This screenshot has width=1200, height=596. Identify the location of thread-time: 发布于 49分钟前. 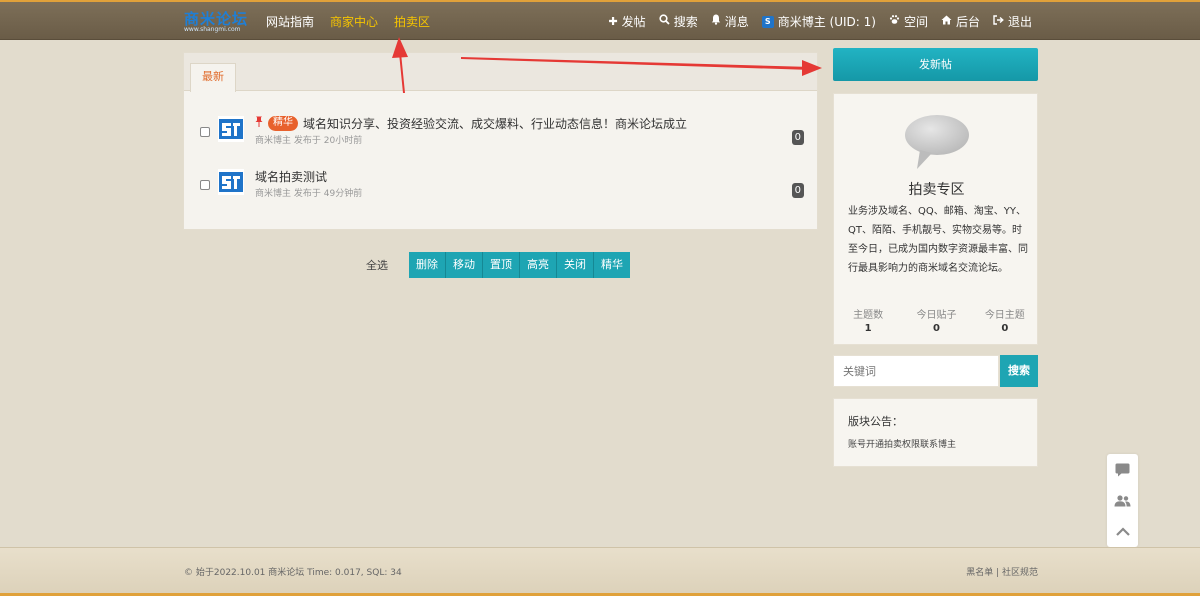
(328, 194).